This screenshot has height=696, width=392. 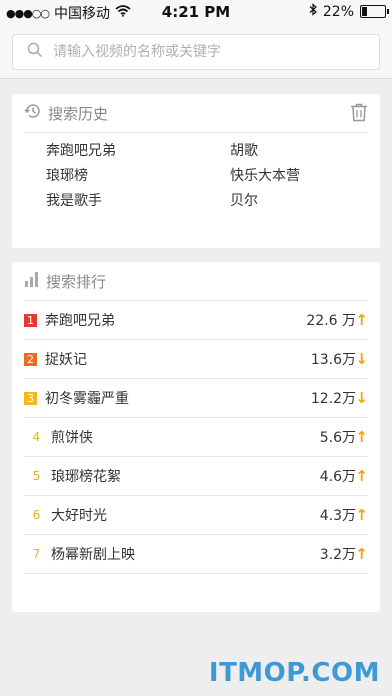 I want to click on rank-title: 初冬雾霾严重, so click(x=87, y=399).